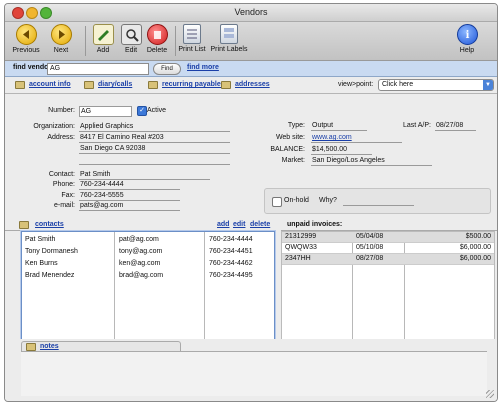  What do you see at coordinates (148, 264) in the screenshot?
I see `table-row: Ken Burns ken@ag.com 760-234-4462` at bounding box center [148, 264].